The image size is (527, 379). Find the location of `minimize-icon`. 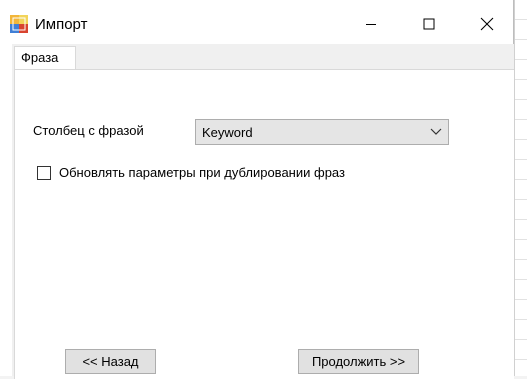

minimize-icon is located at coordinates (371, 24).